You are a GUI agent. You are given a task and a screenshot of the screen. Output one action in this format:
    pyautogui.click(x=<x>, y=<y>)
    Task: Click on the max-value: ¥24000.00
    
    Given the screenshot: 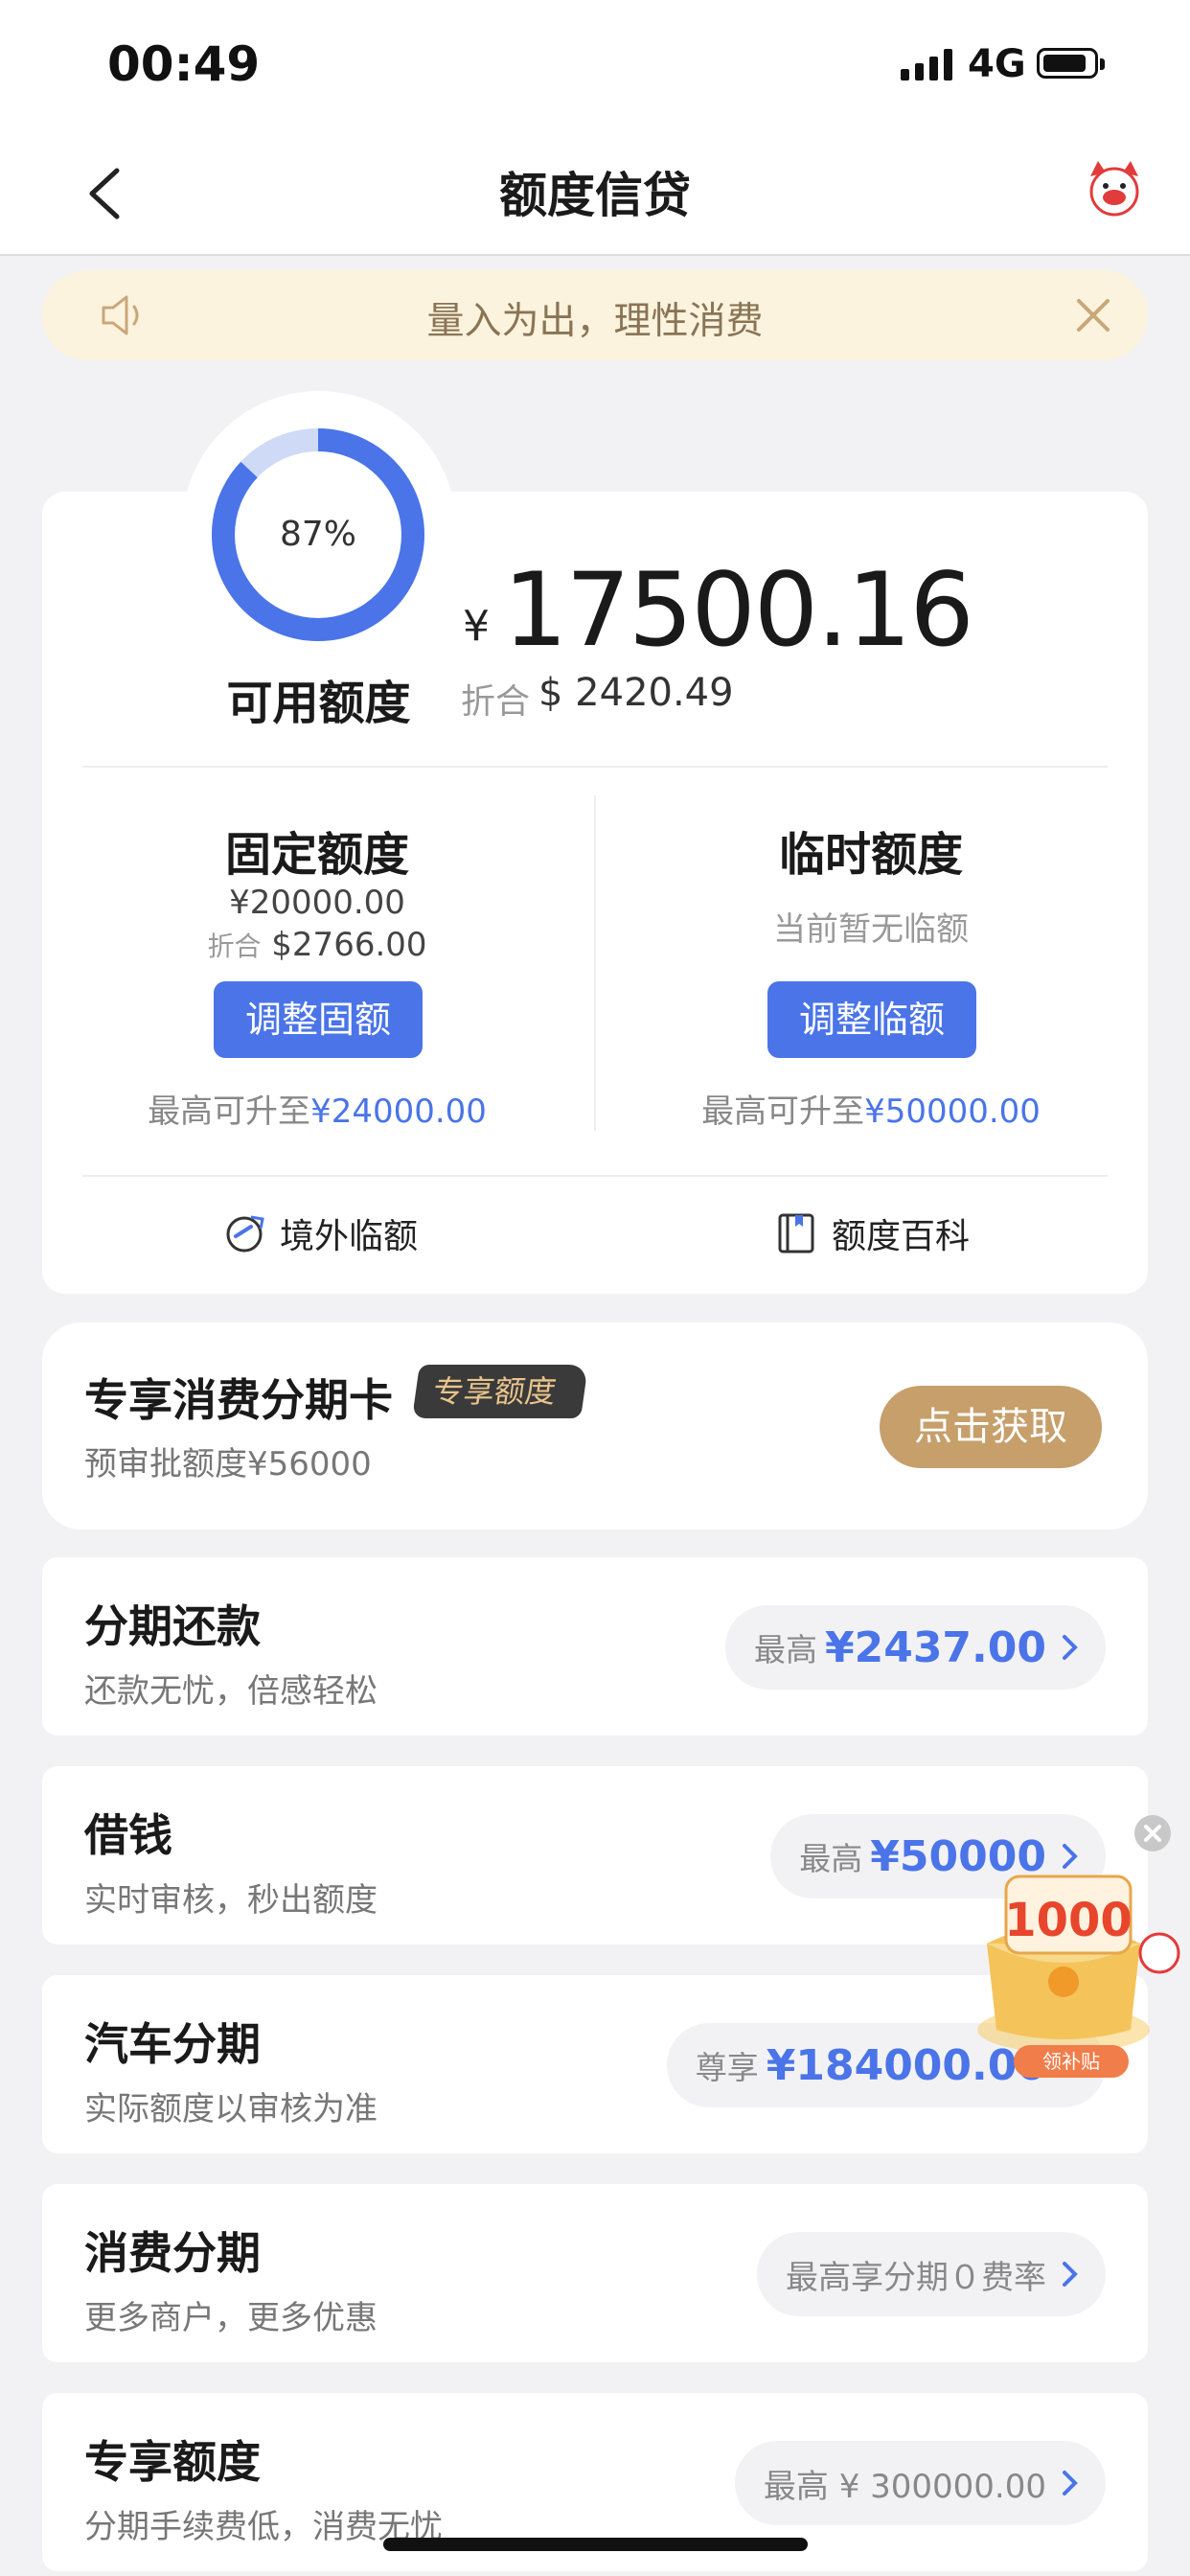 What is the action you would take?
    pyautogui.click(x=398, y=1111)
    